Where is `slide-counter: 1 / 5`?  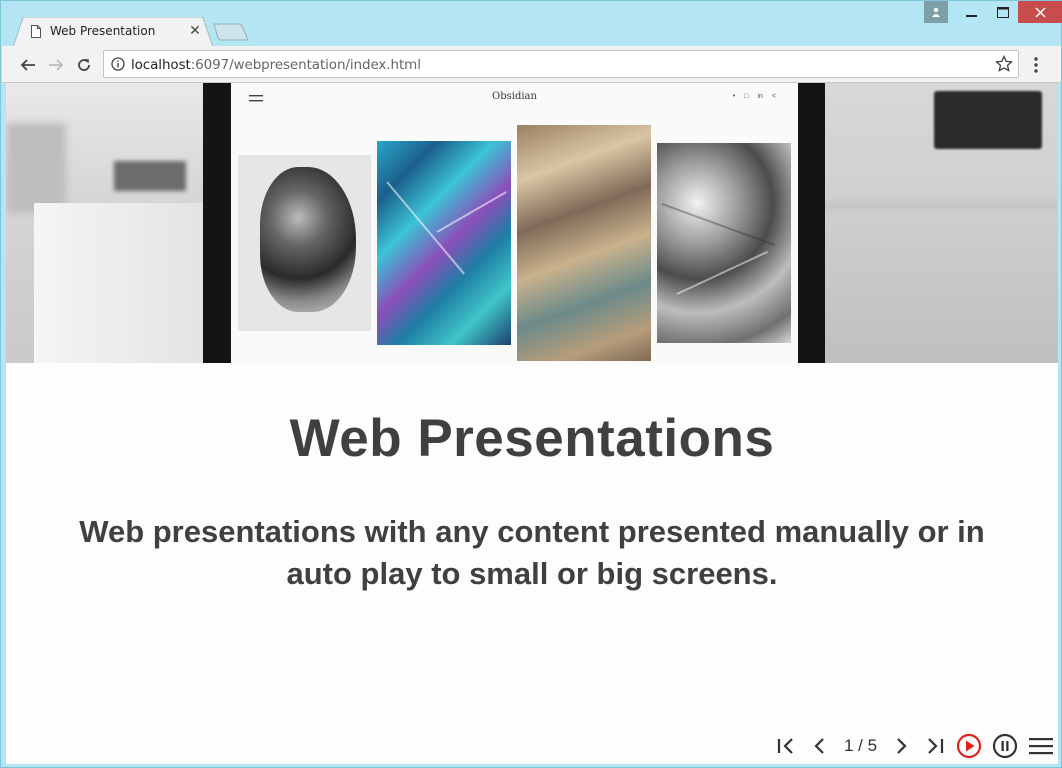
slide-counter: 1 / 5 is located at coordinates (861, 745).